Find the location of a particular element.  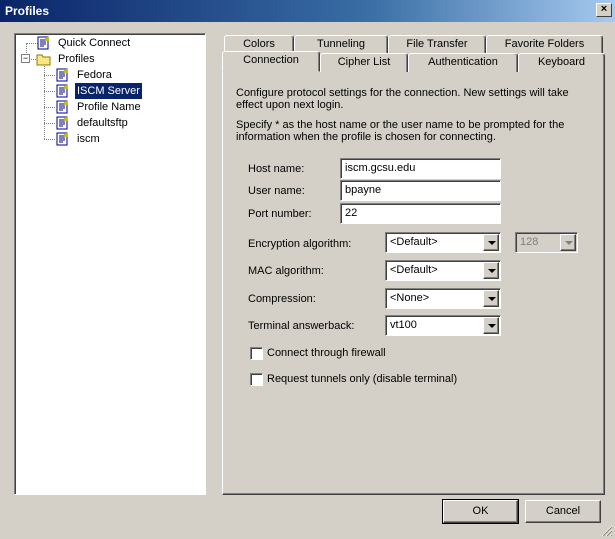

close-button: × is located at coordinates (604, 10).